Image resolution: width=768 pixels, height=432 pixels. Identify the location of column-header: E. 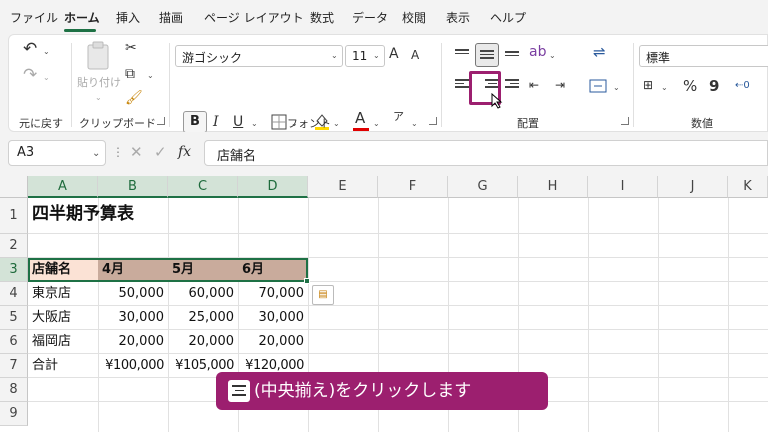
(343, 187).